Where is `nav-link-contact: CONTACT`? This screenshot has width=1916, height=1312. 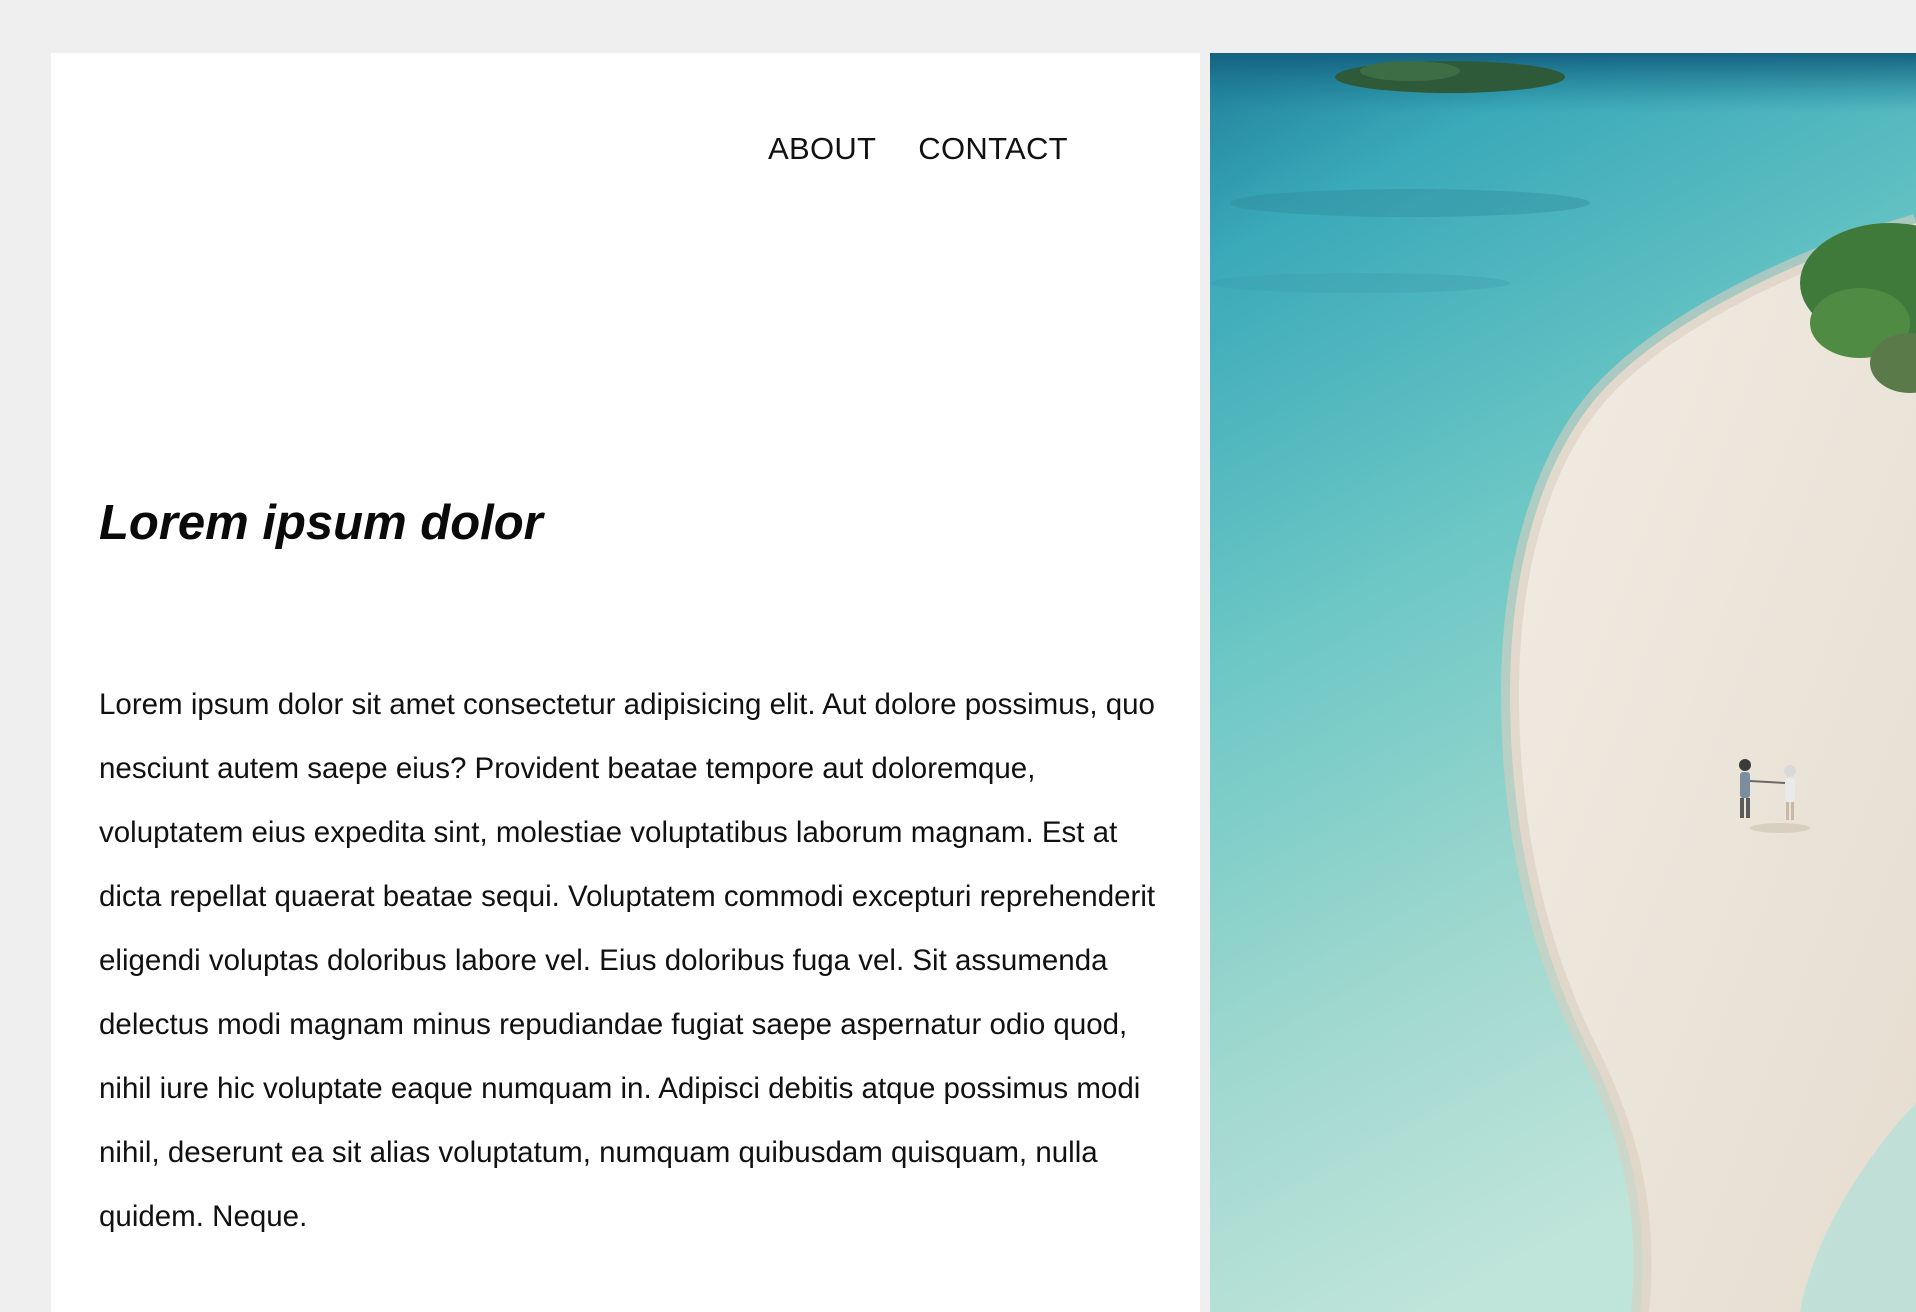
nav-link-contact: CONTACT is located at coordinates (993, 148).